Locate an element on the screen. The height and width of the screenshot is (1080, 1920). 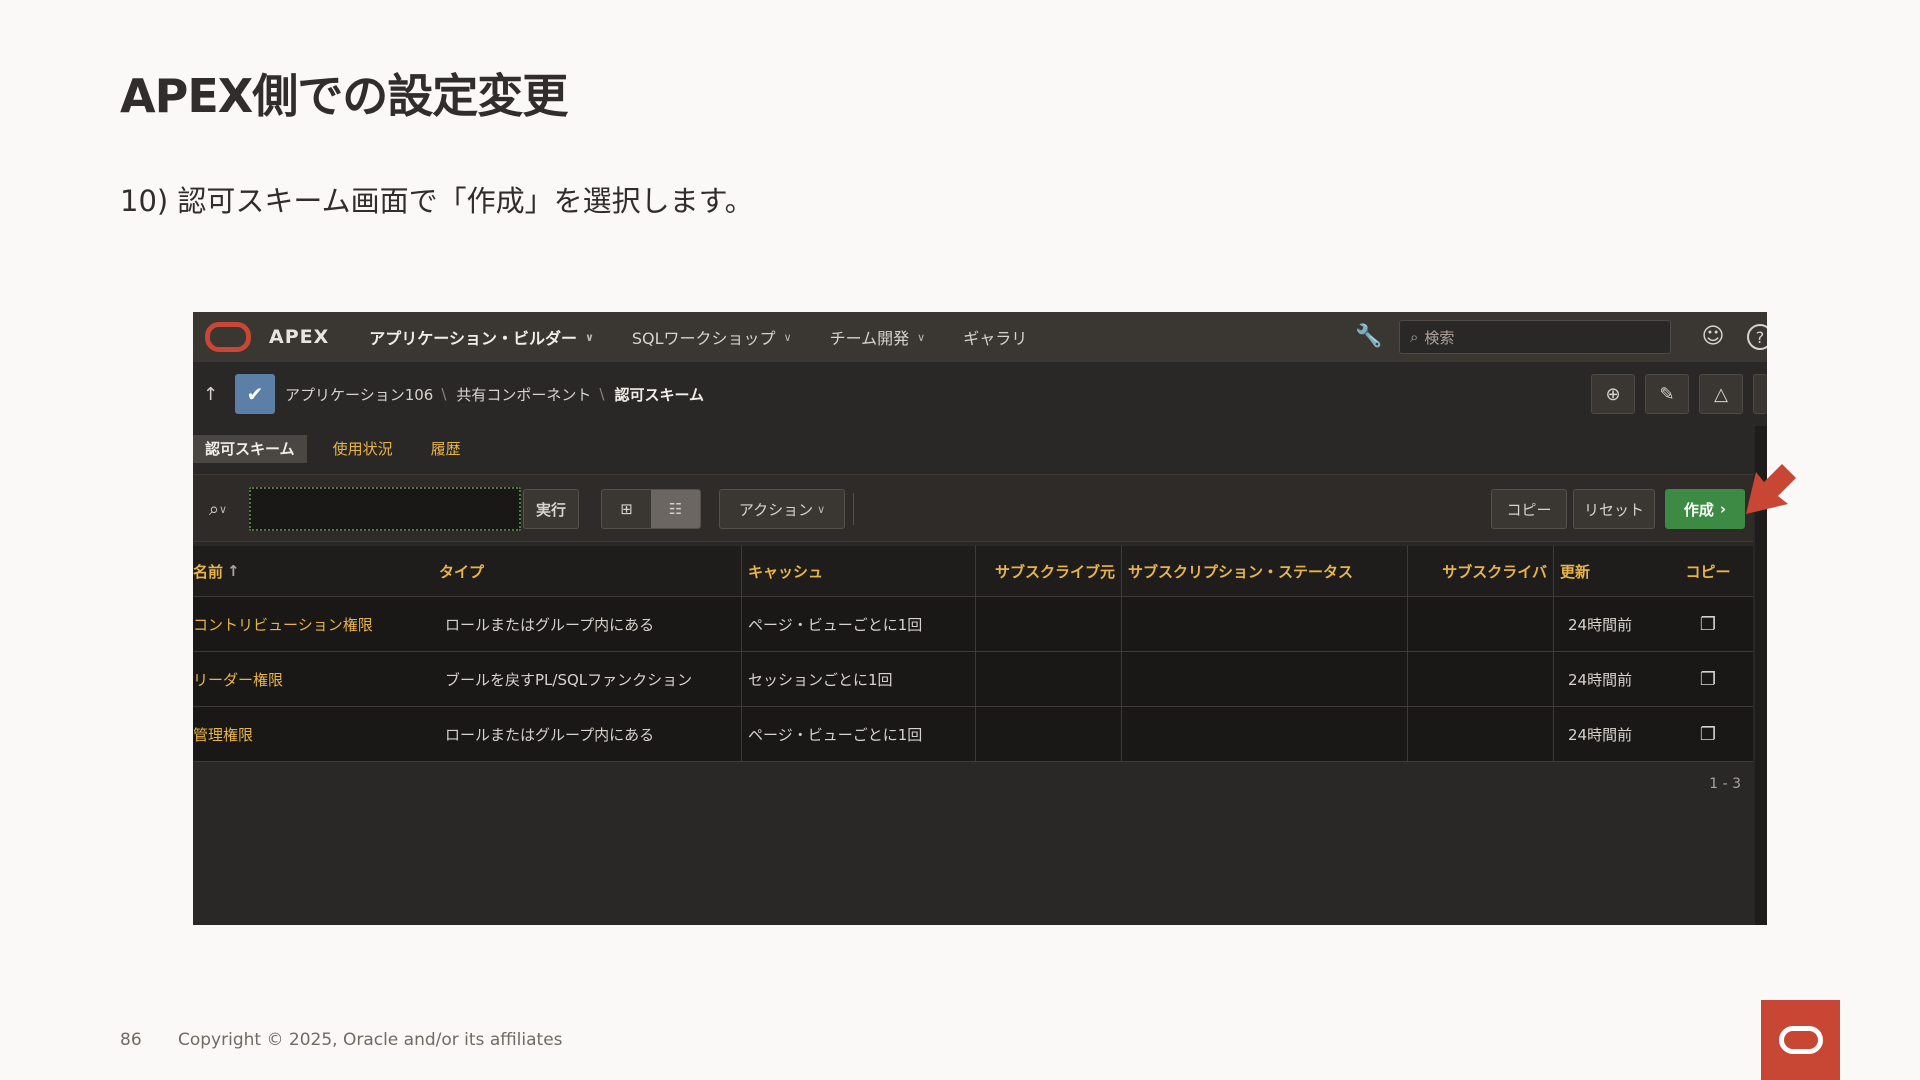
sub-tabs: 認可スキーム 使用状況 履歴 is located at coordinates (333, 449).